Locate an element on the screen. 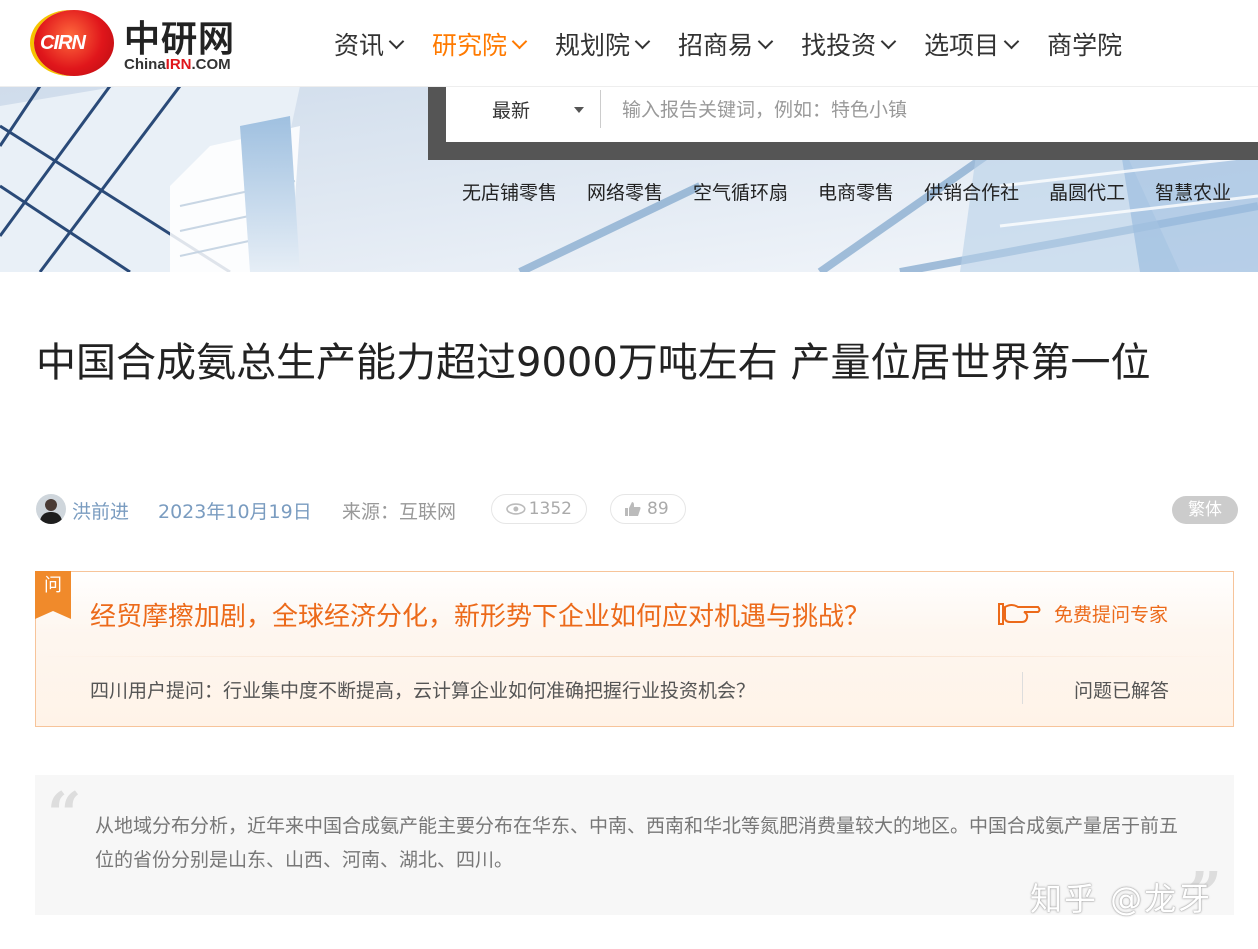  logo-badge-icon: CIRN is located at coordinates (74, 43).